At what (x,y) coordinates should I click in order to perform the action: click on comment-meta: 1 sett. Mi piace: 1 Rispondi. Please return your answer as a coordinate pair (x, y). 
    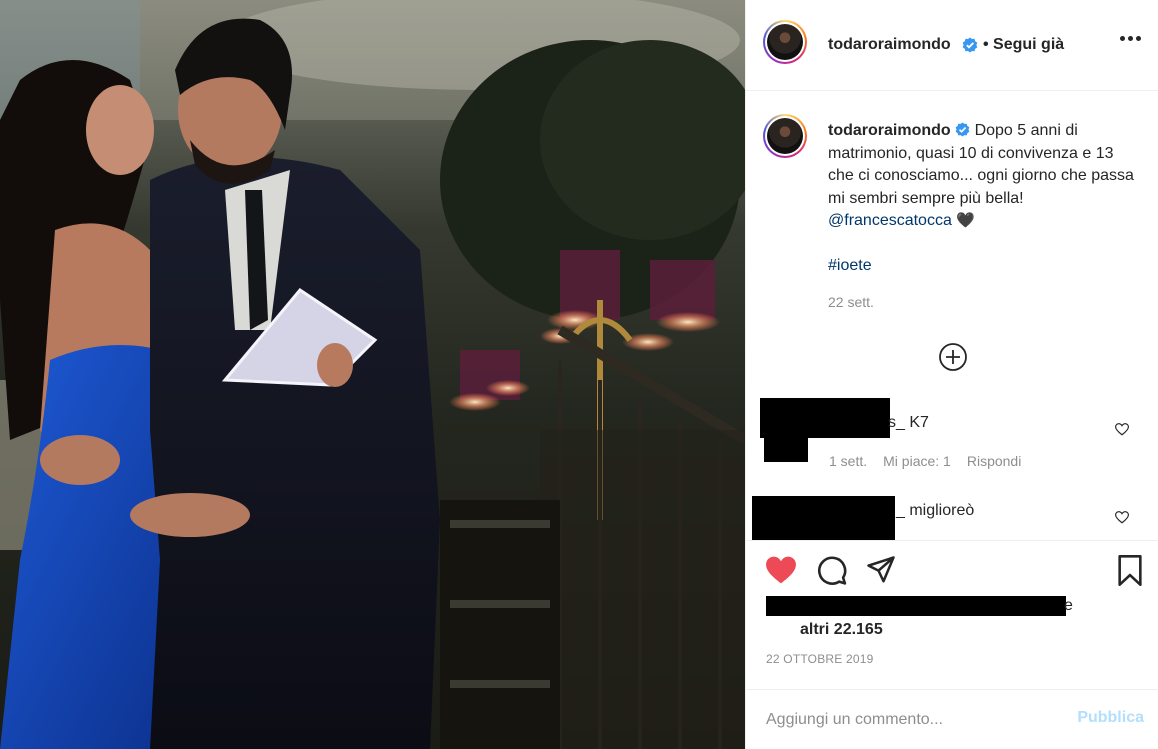
    Looking at the image, I should click on (925, 461).